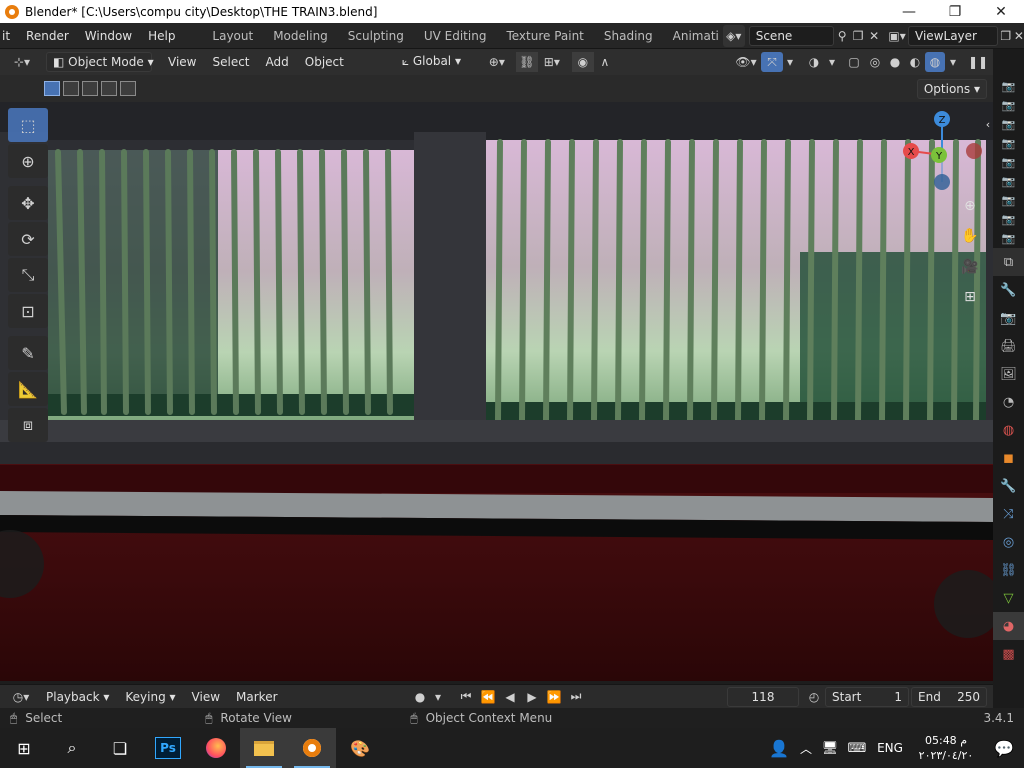  What do you see at coordinates (128, 88) in the screenshot?
I see `select-intersect-icon` at bounding box center [128, 88].